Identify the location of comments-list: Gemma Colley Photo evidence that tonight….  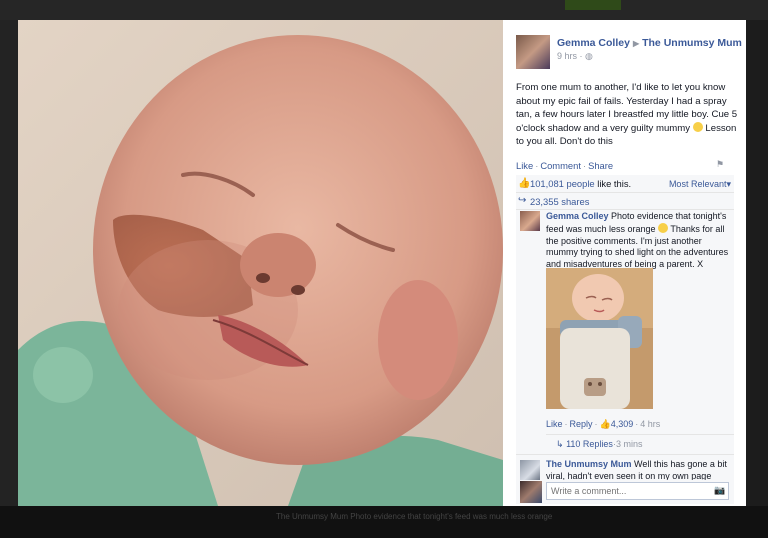
(625, 345).